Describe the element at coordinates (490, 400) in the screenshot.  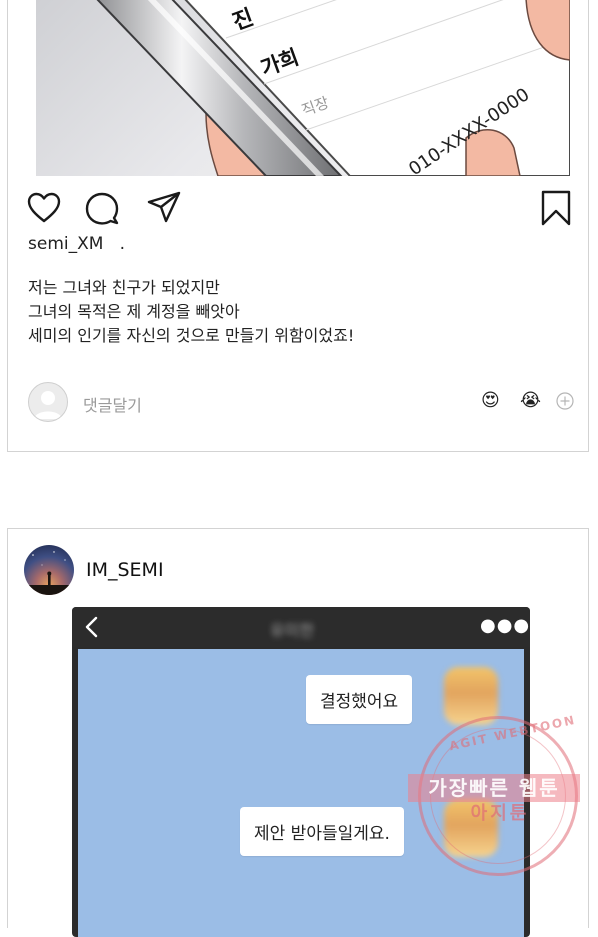
I see `heart-eyes-emoji-icon: 😍` at that location.